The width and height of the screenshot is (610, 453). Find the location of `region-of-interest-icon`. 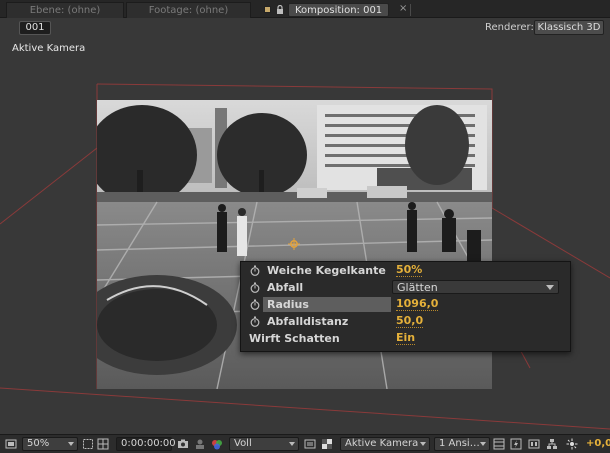

region-of-interest-icon is located at coordinates (88, 444).